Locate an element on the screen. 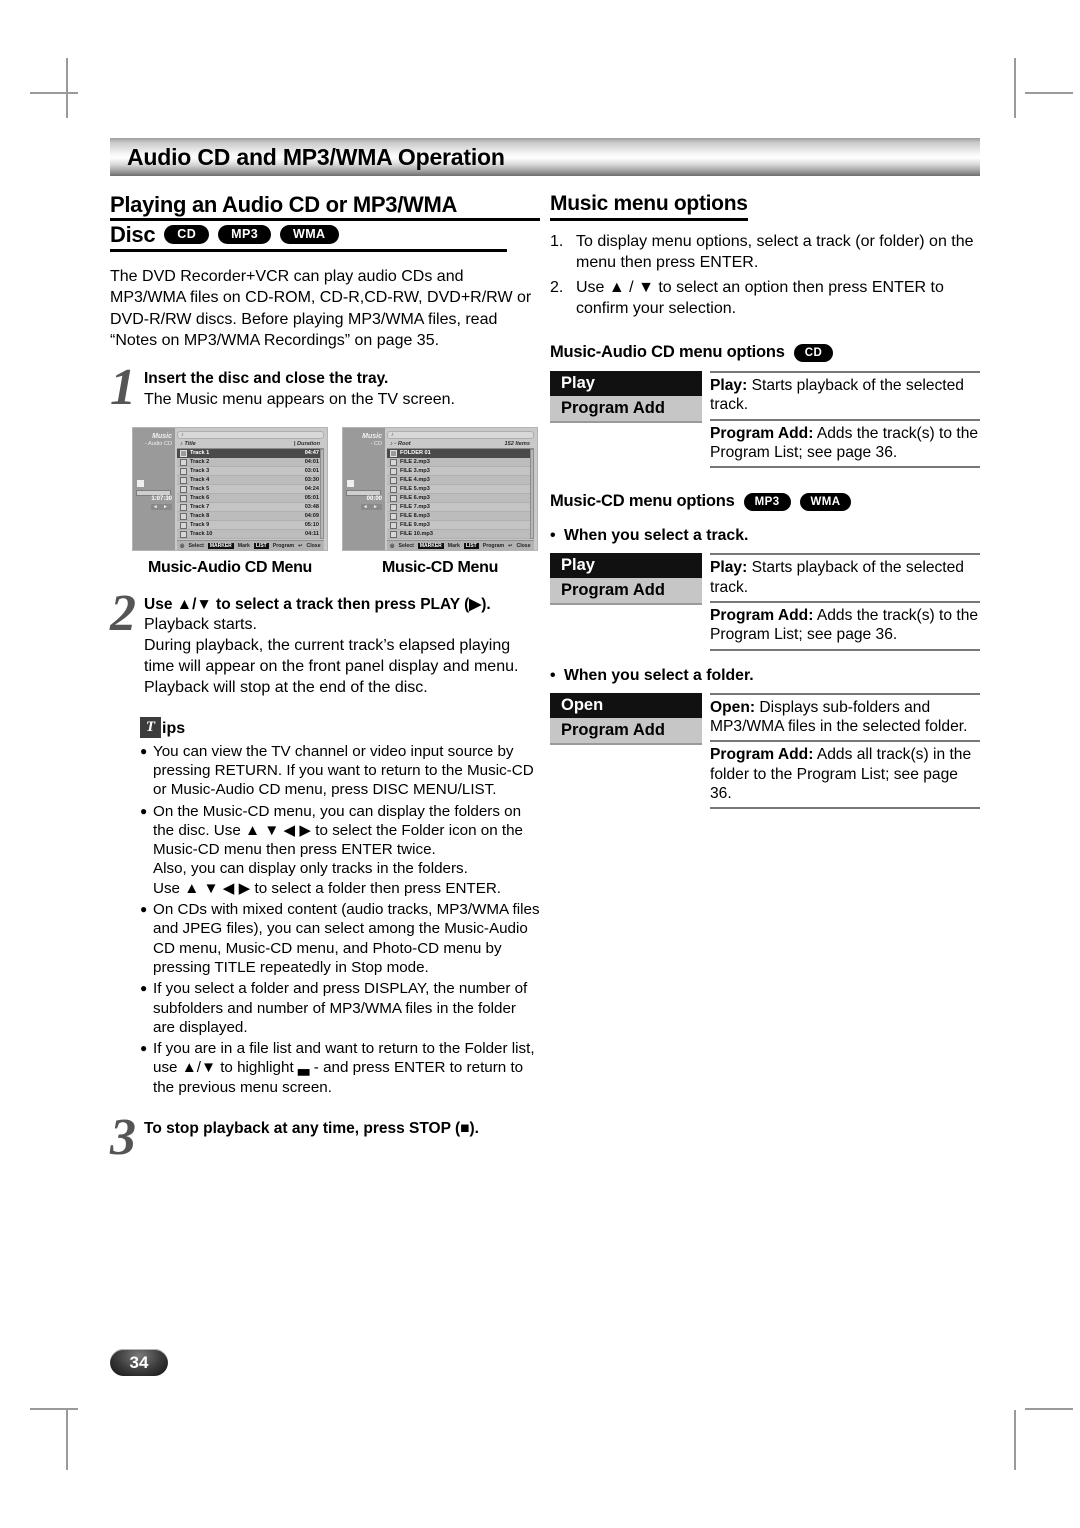 This screenshot has height=1528, width=1080. table-row: FILE 2.mp3 is located at coordinates (460, 463).